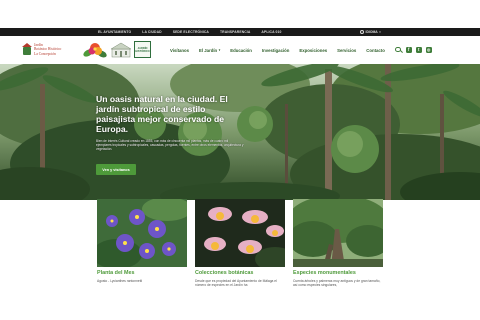 The image size is (480, 320). I want to click on nav-label: Educación, so click(241, 50).